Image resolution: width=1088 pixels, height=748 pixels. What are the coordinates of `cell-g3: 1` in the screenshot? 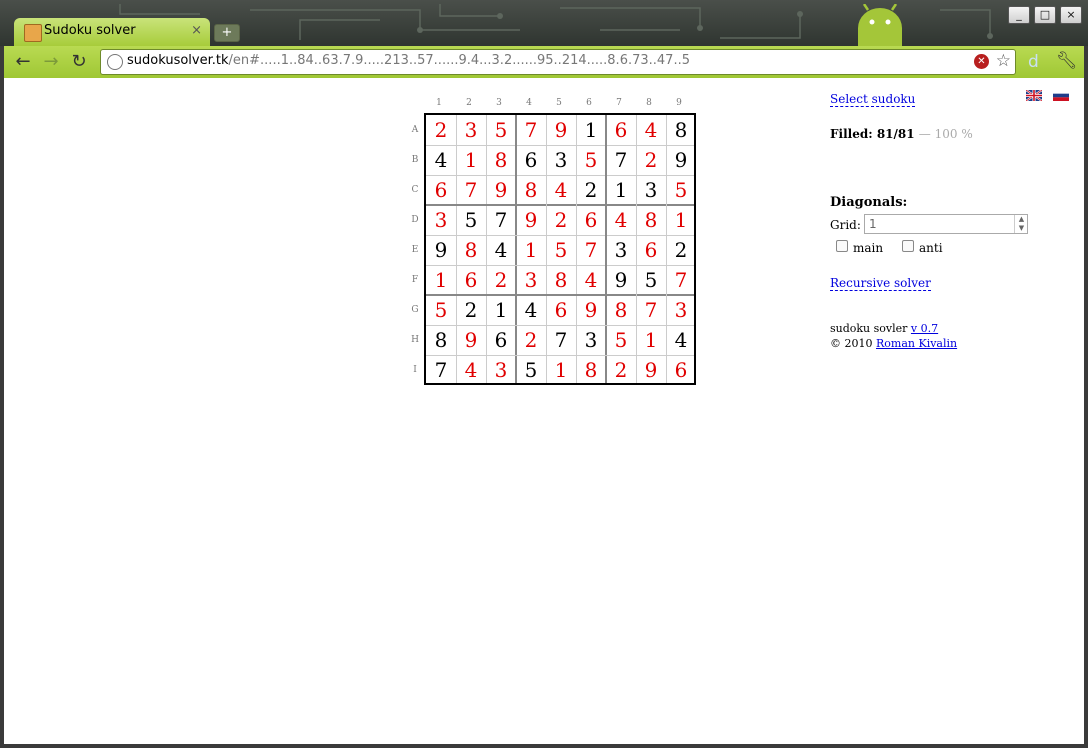 It's located at (501, 310).